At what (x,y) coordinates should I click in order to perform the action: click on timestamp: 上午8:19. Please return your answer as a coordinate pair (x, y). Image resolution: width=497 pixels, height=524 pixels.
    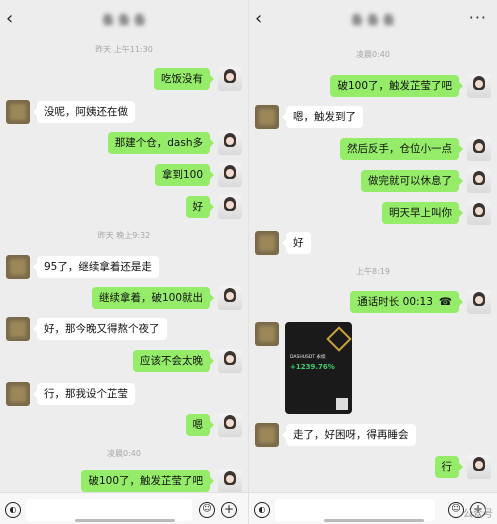
    Looking at the image, I should click on (373, 271).